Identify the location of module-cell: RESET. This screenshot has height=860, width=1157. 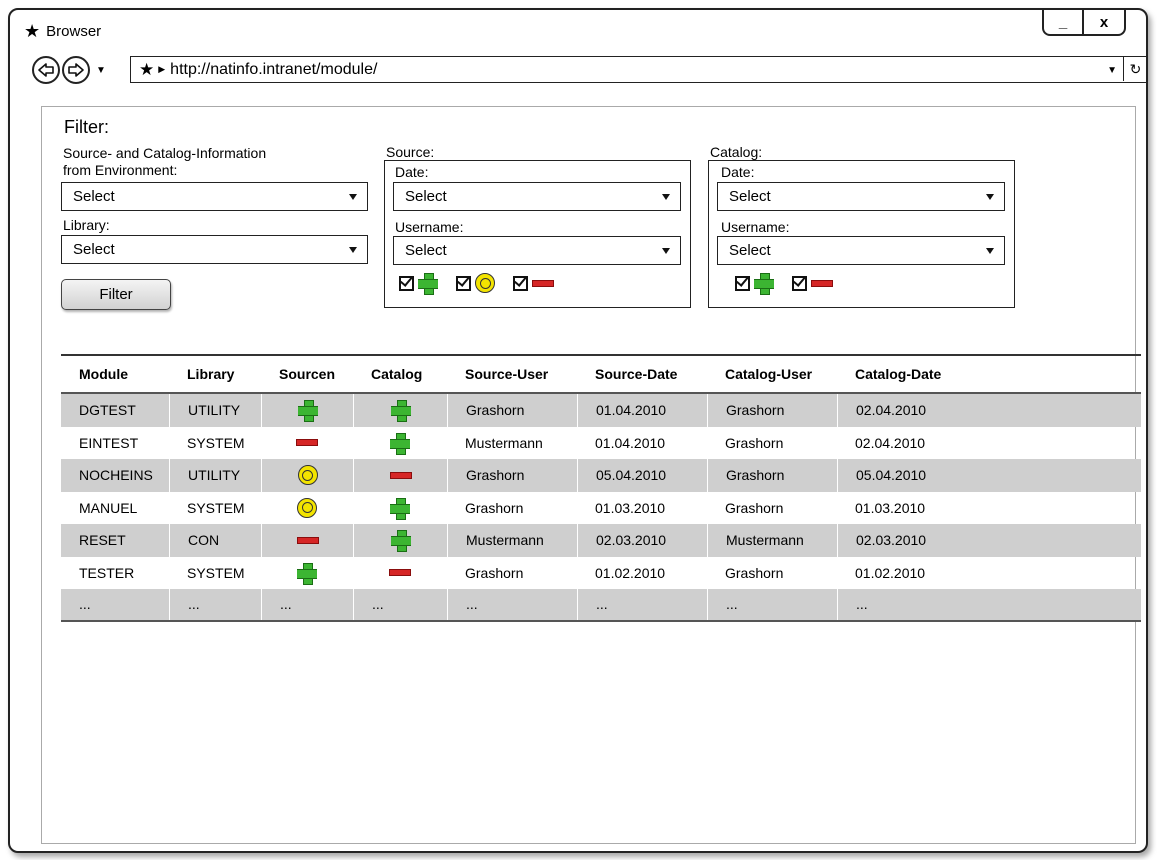
(102, 540).